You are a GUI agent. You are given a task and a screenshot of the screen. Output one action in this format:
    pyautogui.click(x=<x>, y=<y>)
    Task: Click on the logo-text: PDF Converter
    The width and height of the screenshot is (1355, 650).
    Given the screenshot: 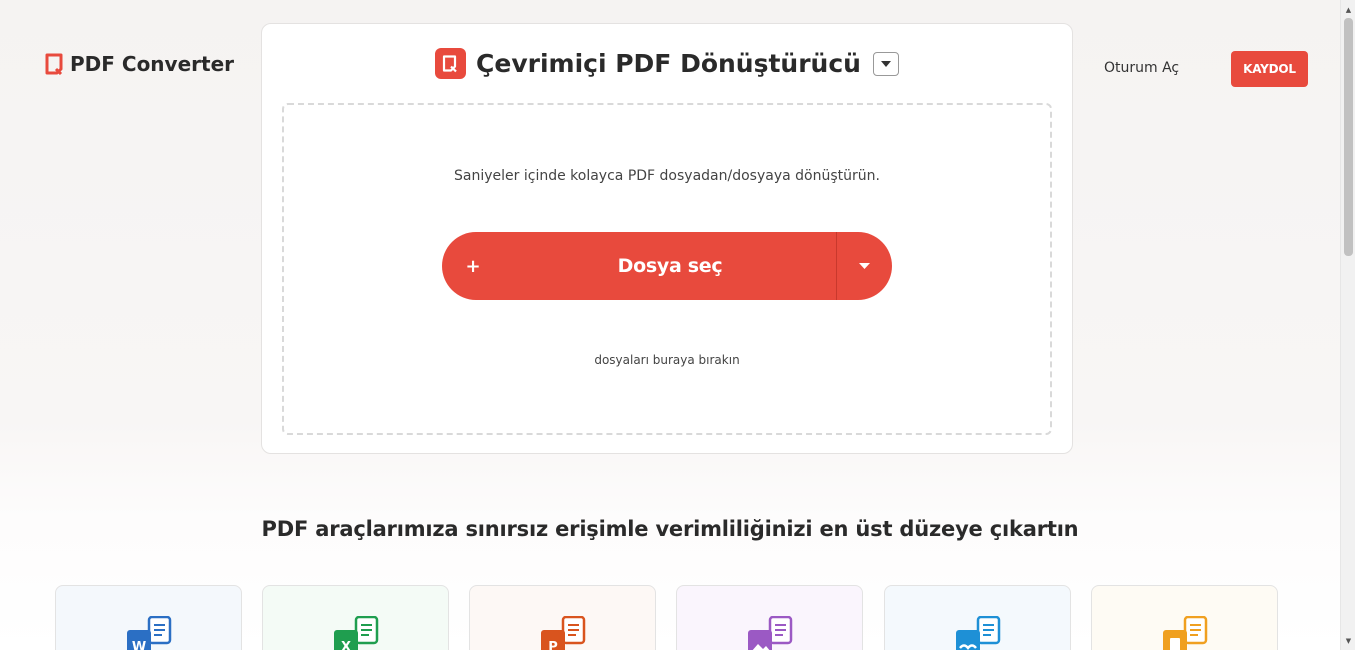 What is the action you would take?
    pyautogui.click(x=152, y=64)
    